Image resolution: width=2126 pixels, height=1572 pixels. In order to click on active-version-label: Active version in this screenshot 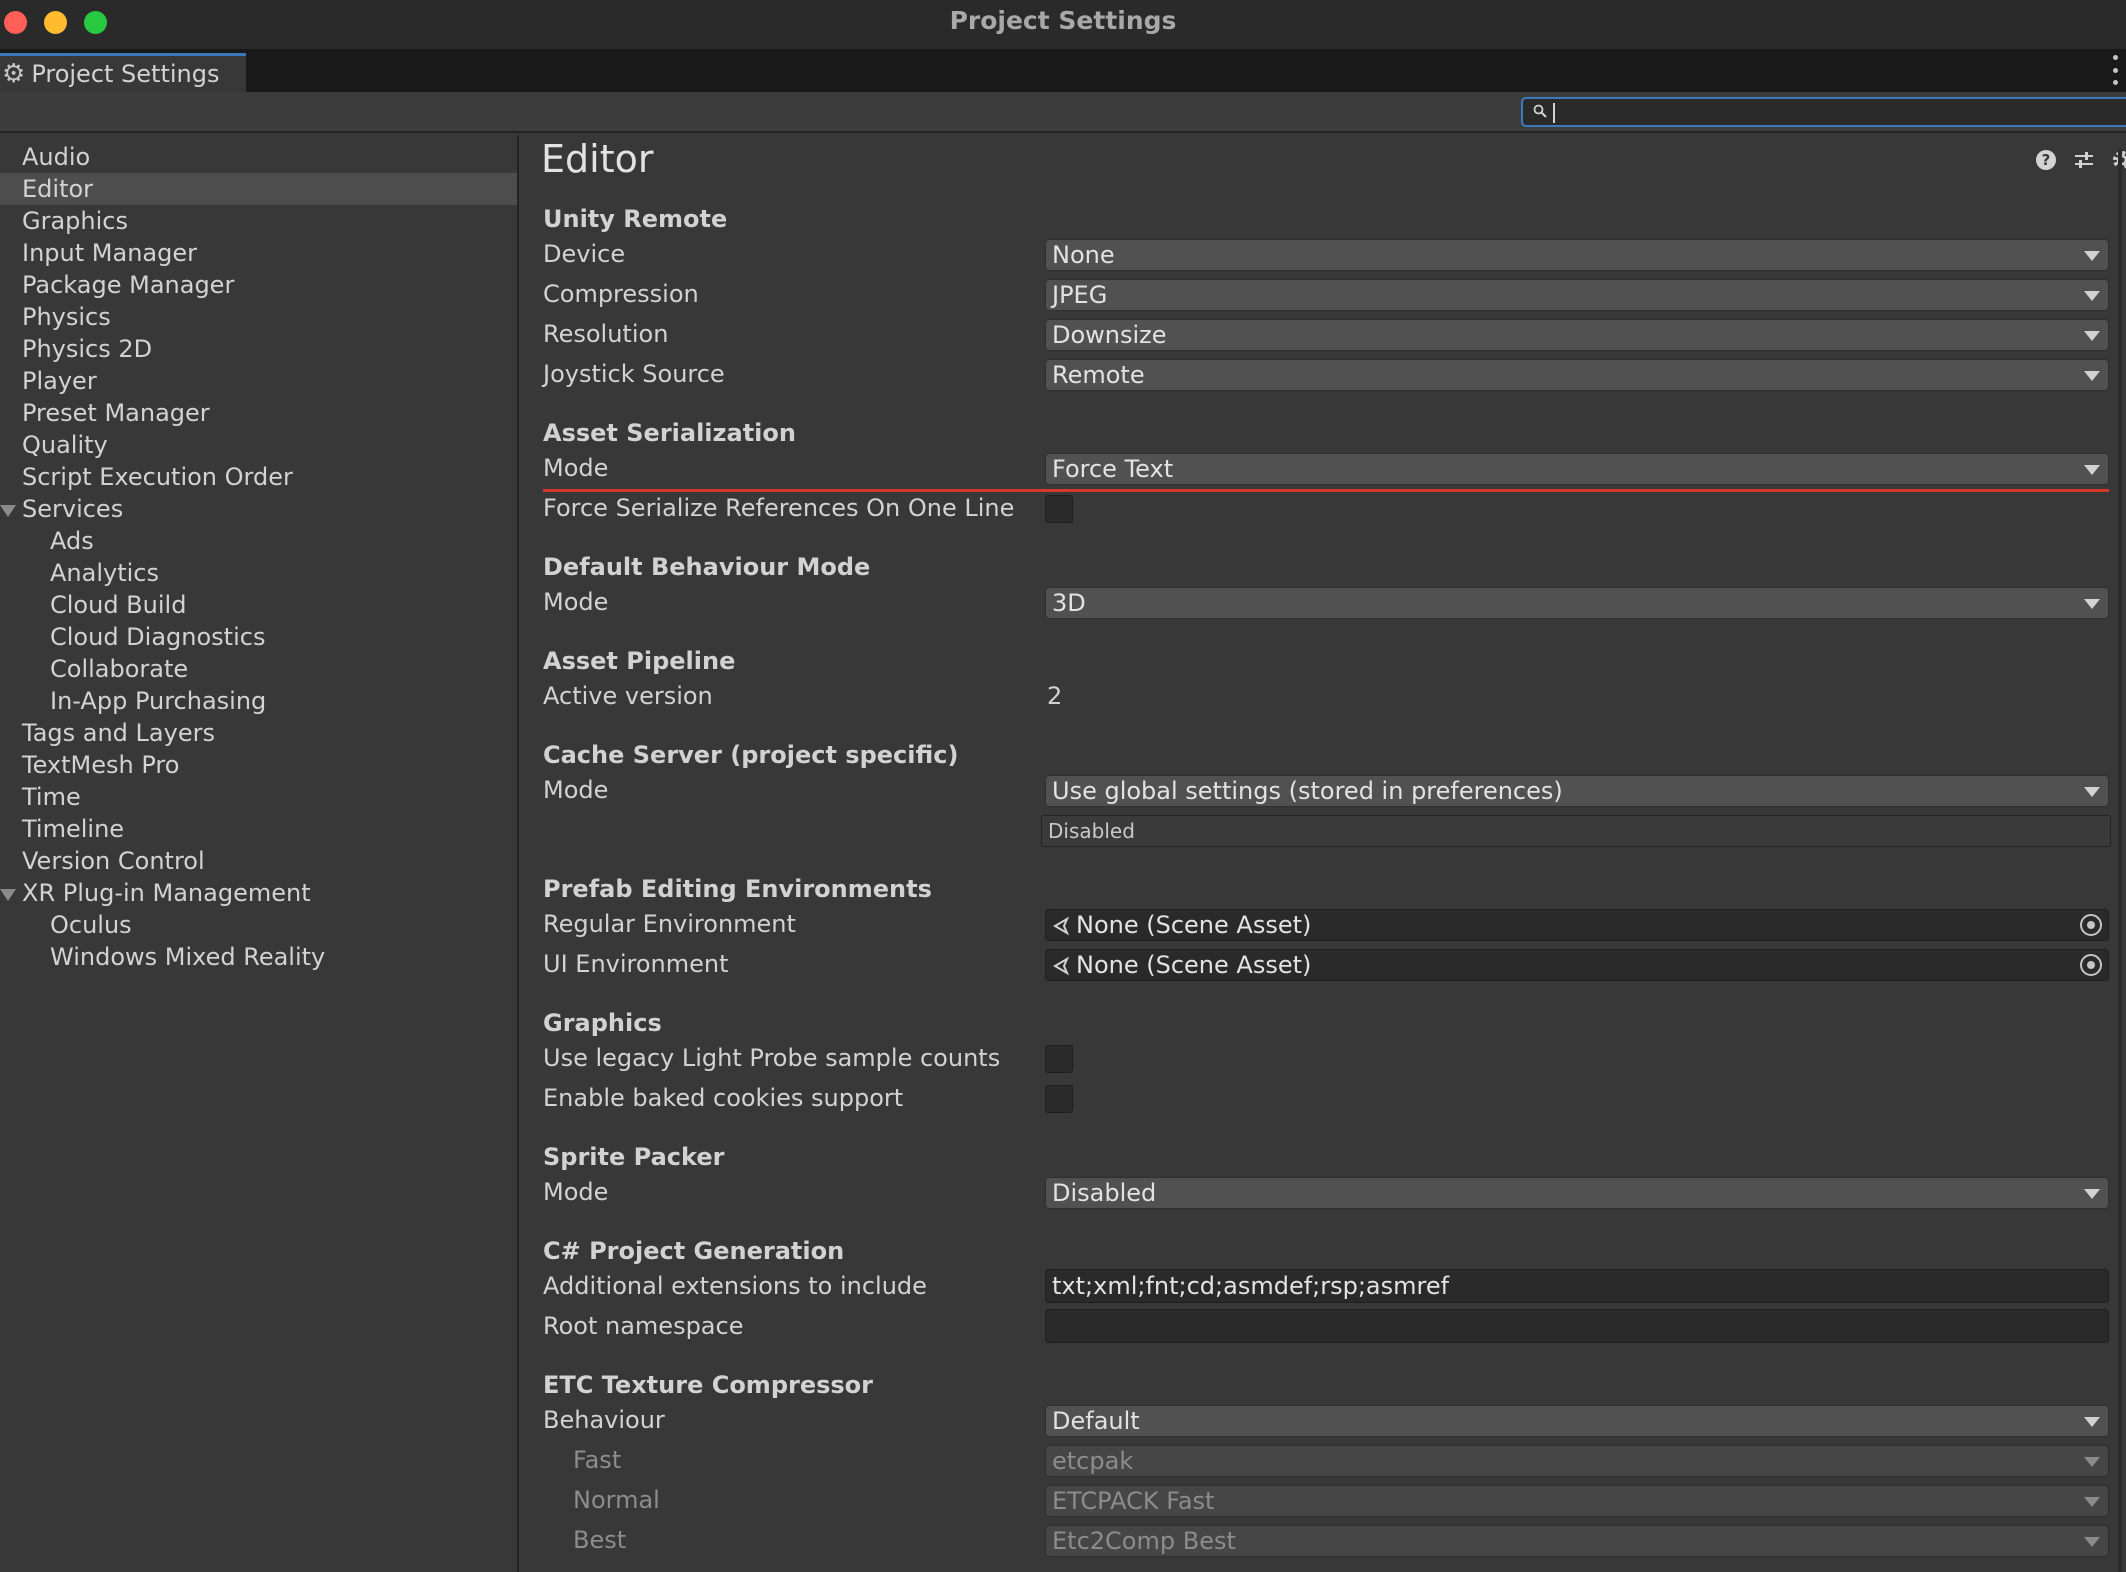, I will do `click(628, 696)`.